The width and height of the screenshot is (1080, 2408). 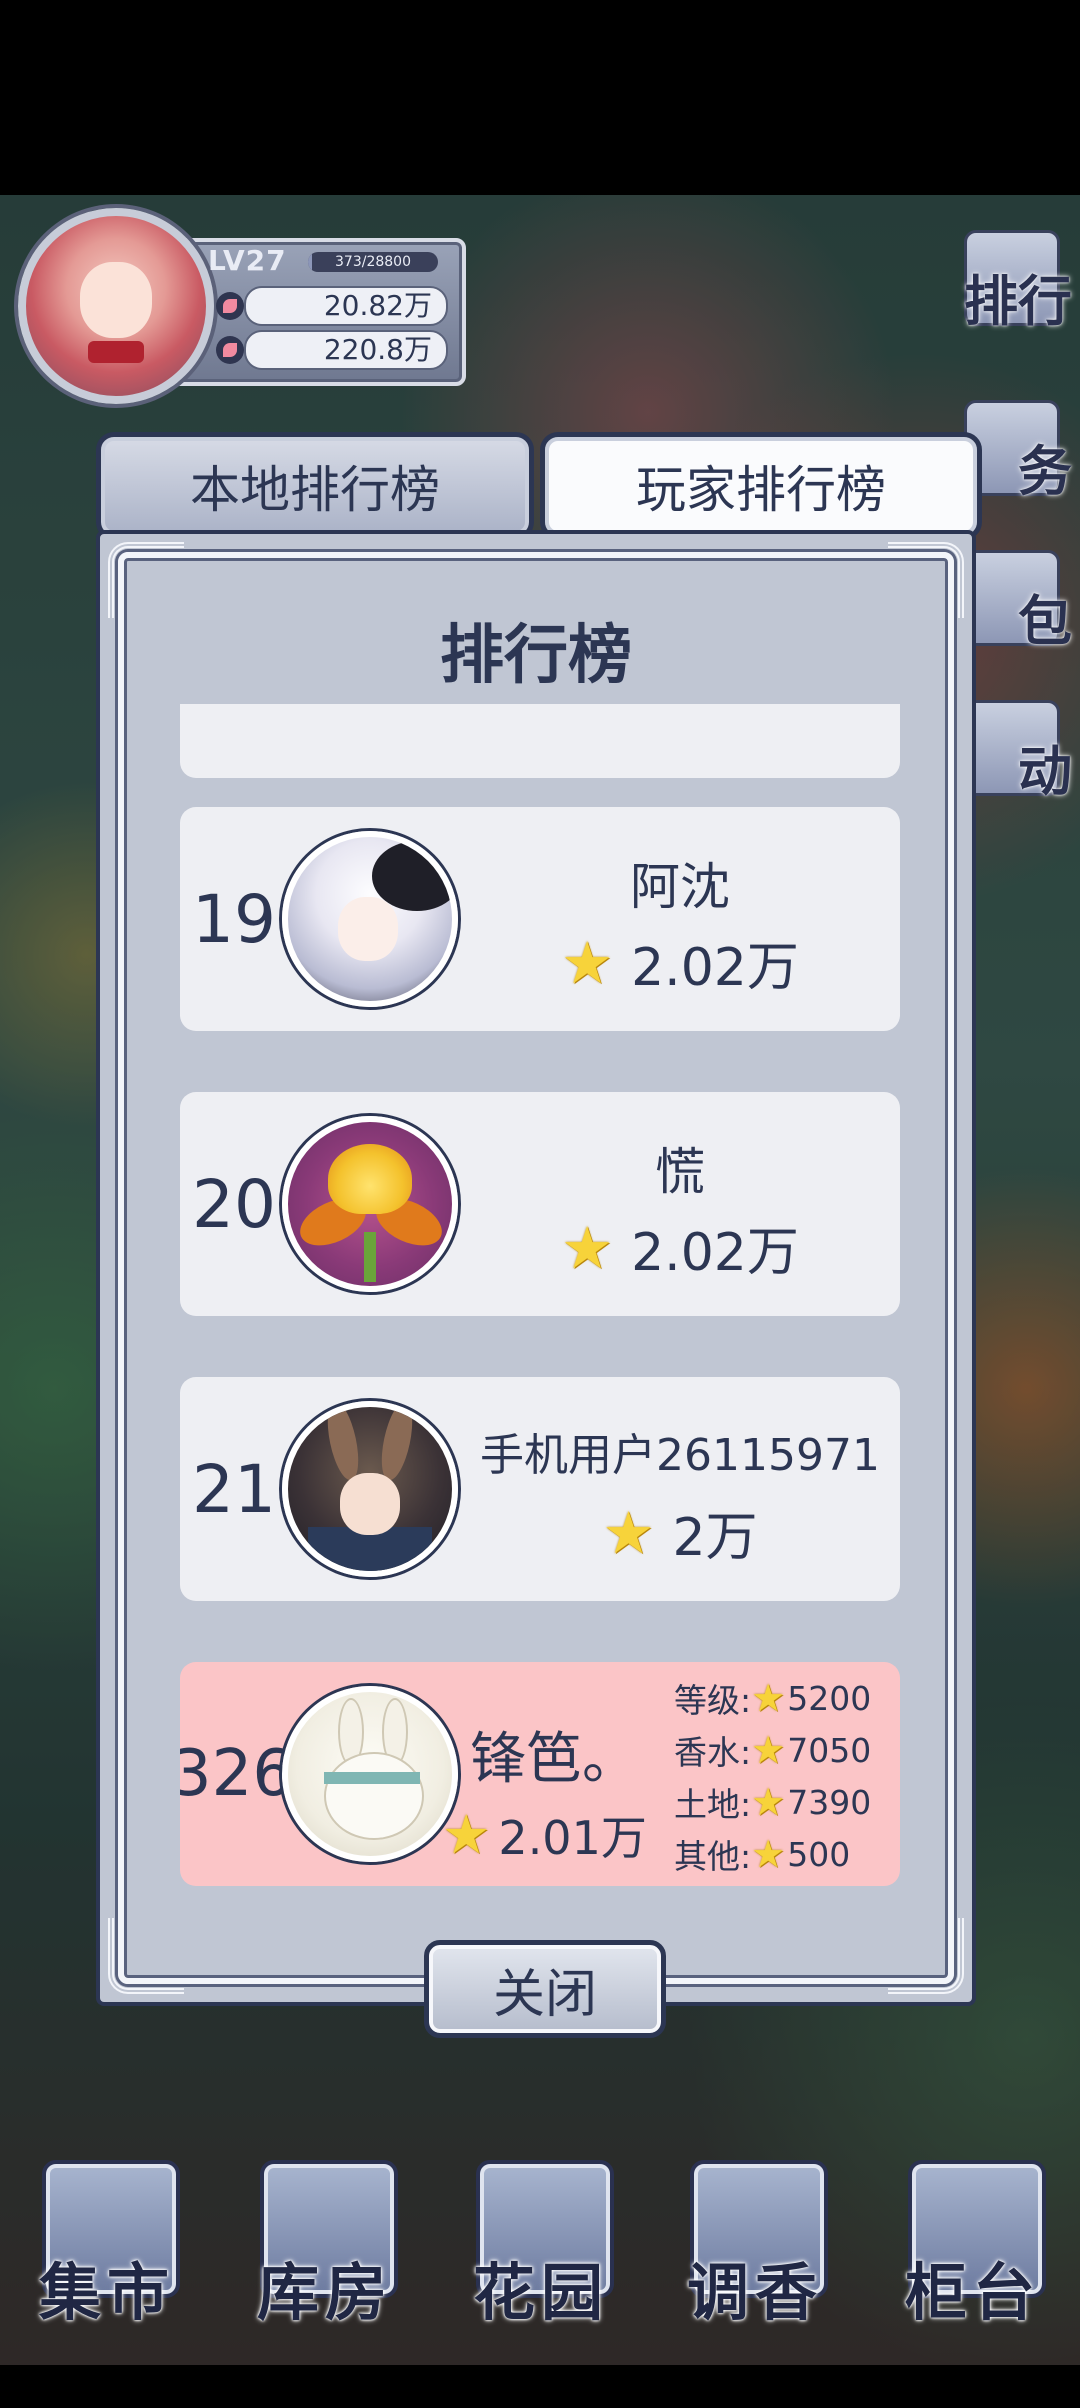 I want to click on rank-number: 21, so click(x=234, y=1489).